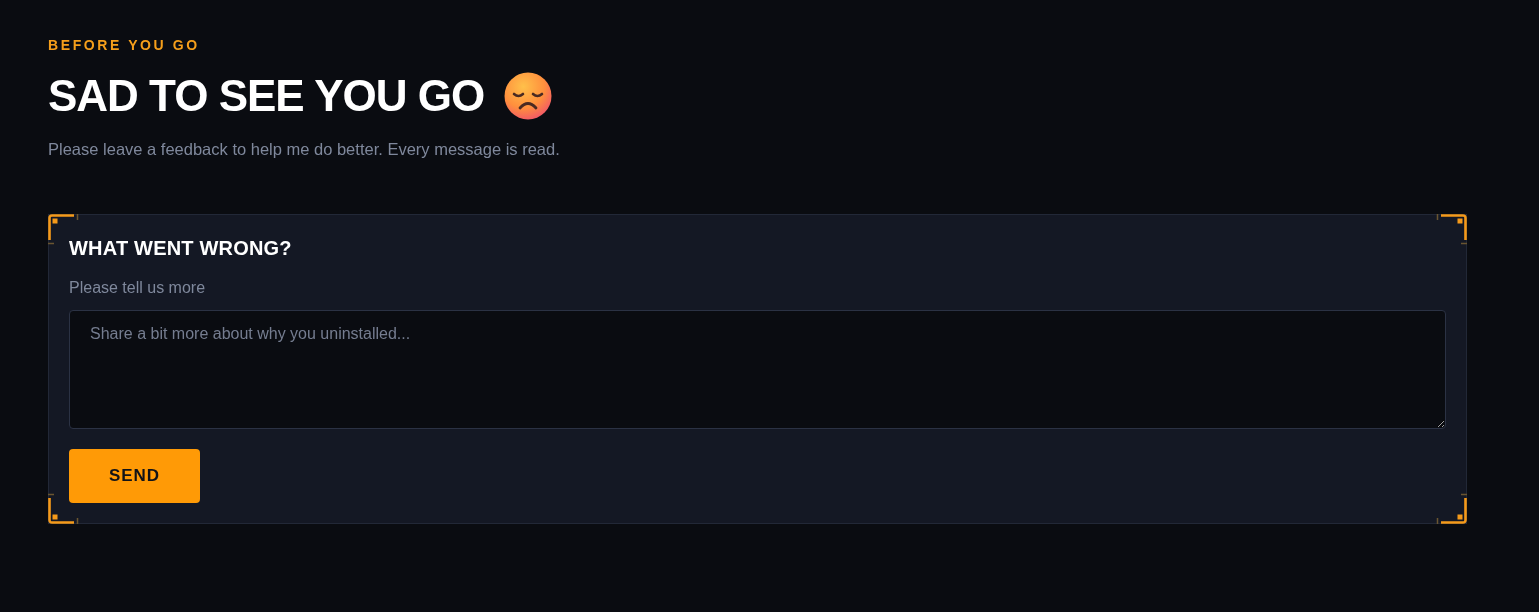 The image size is (1539, 612). I want to click on card-heading: WHAT WENT WRONG?, so click(181, 248).